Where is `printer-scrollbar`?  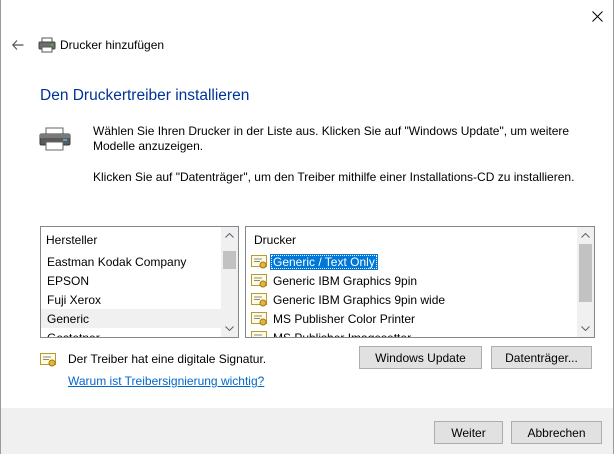 printer-scrollbar is located at coordinates (585, 282).